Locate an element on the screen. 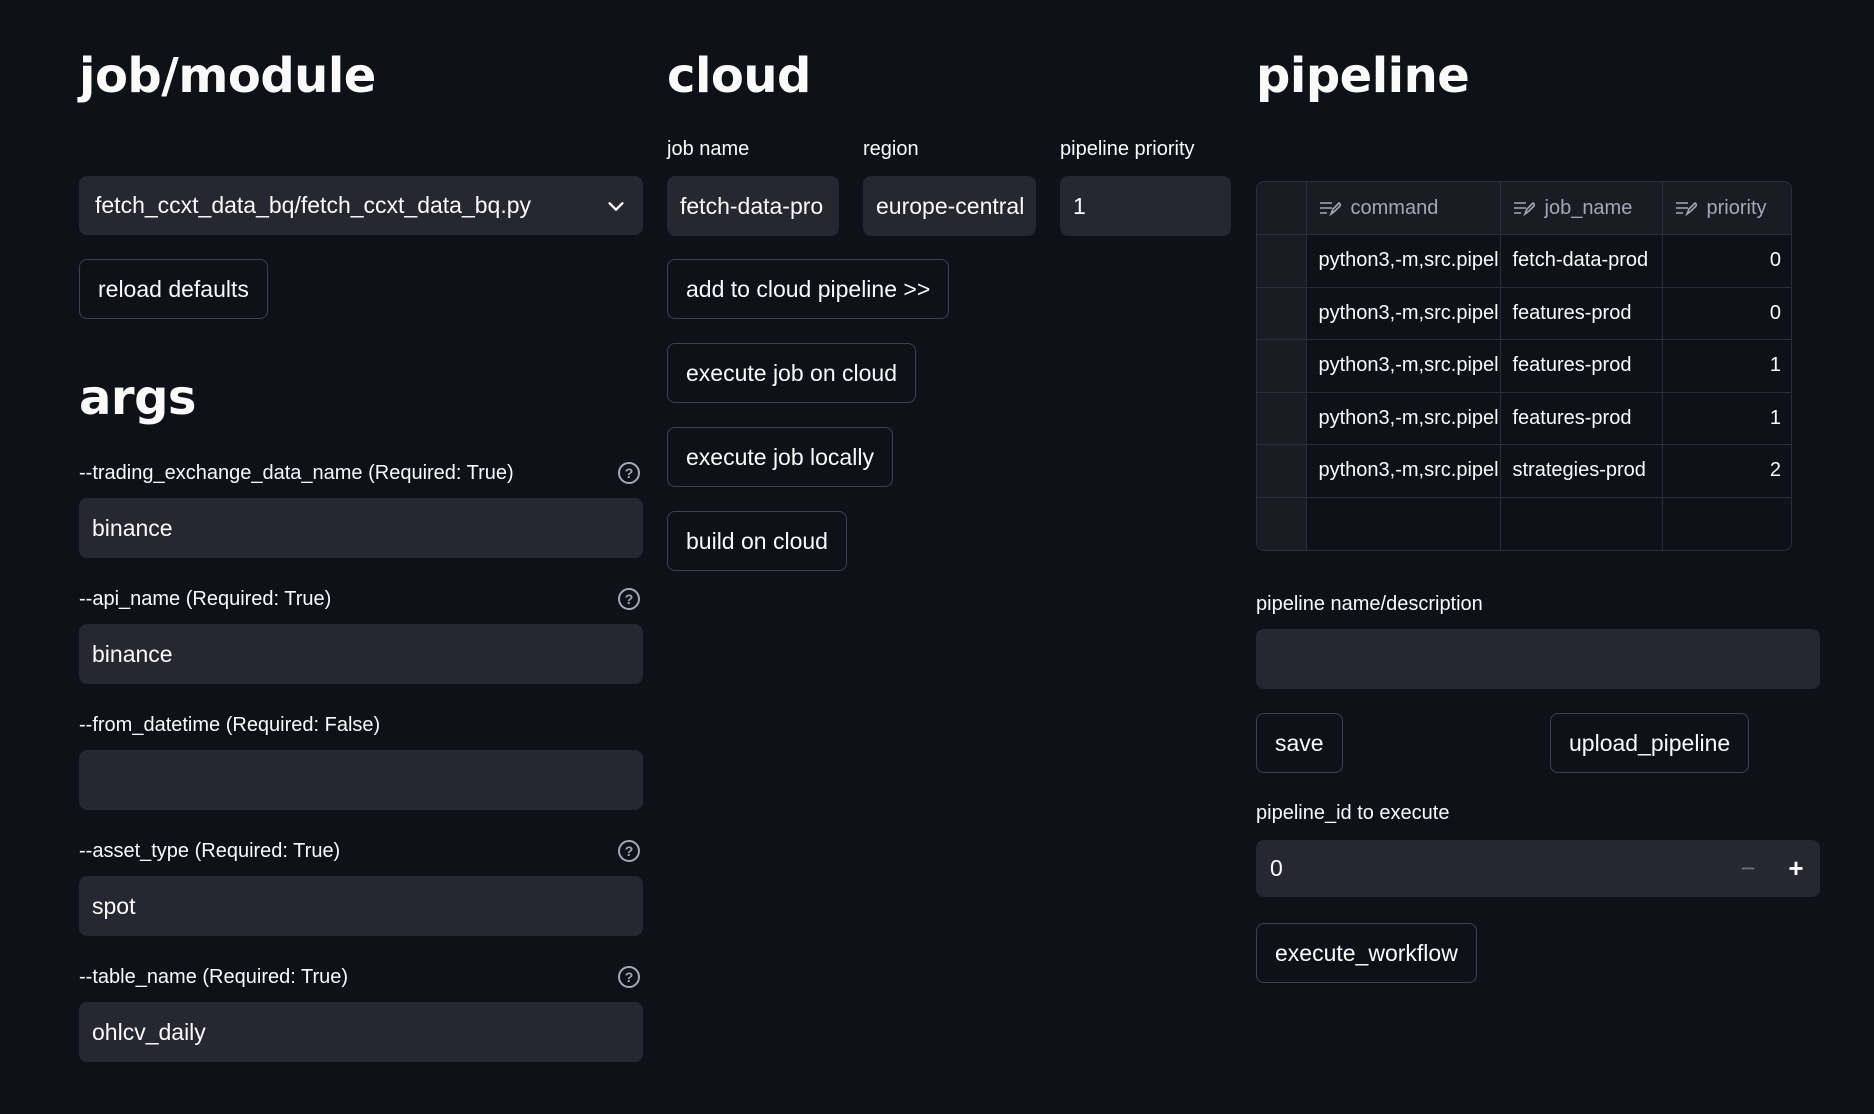 This screenshot has width=1874, height=1114. job-name-input: fetch-data-pro is located at coordinates (753, 206).